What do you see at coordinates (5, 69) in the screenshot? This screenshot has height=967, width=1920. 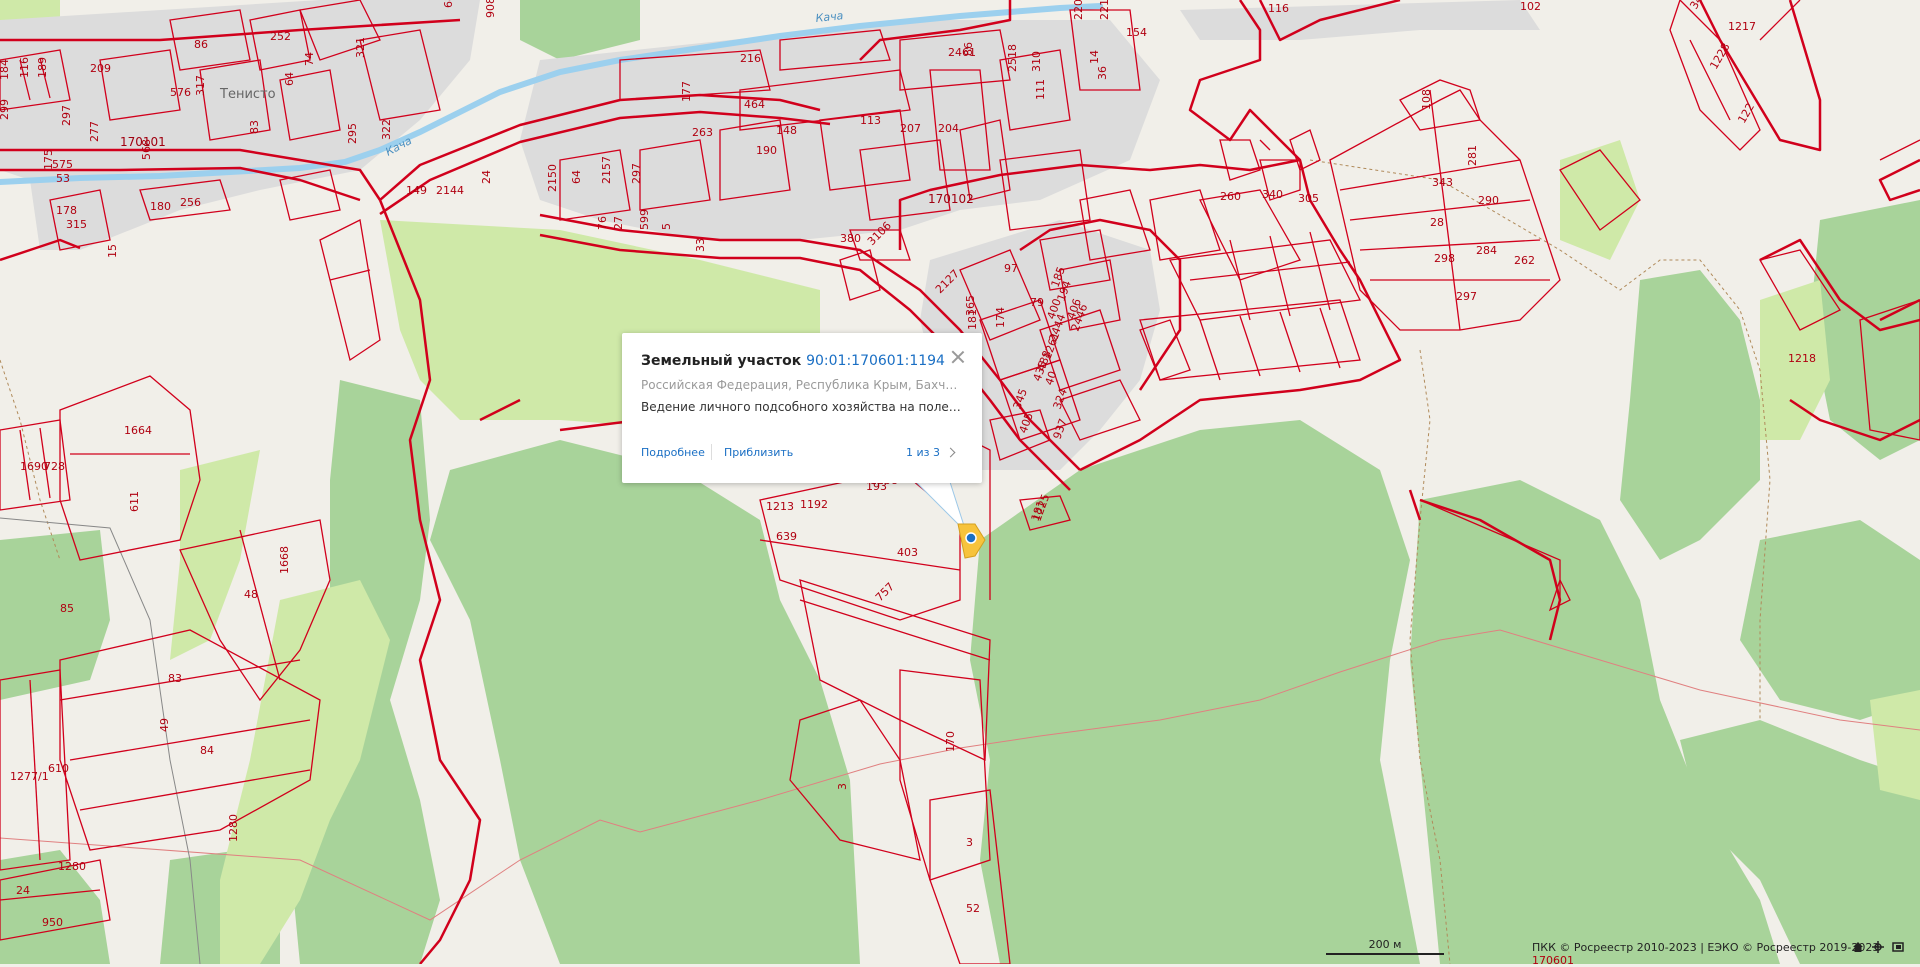 I see `parcel-number-label: 184` at bounding box center [5, 69].